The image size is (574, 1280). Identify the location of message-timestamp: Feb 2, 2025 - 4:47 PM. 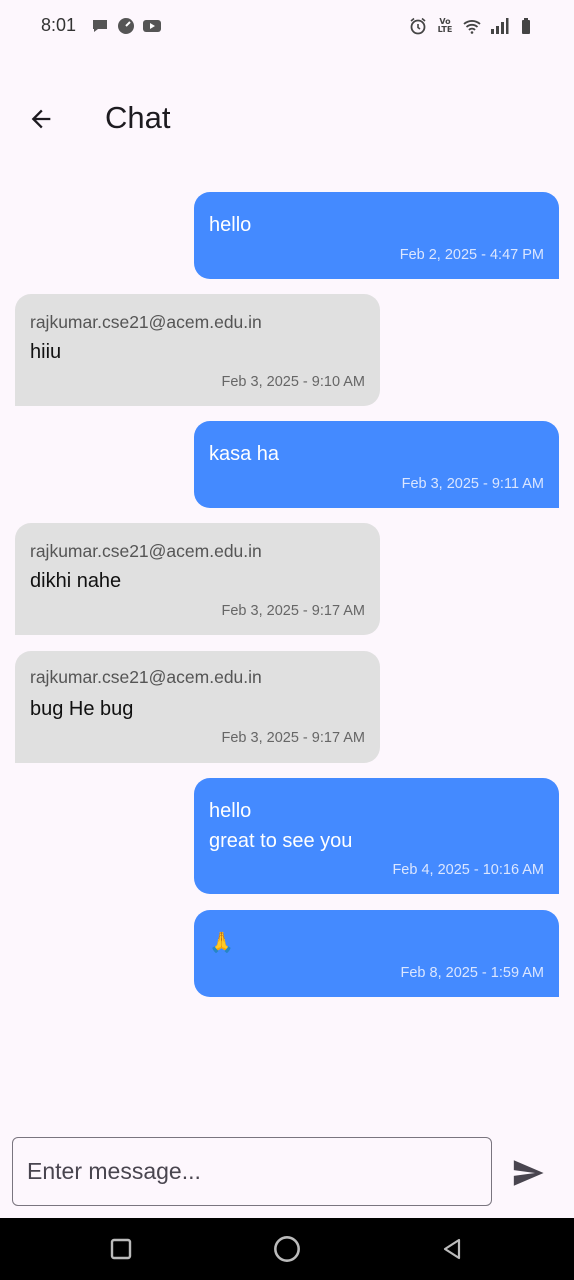
(471, 255).